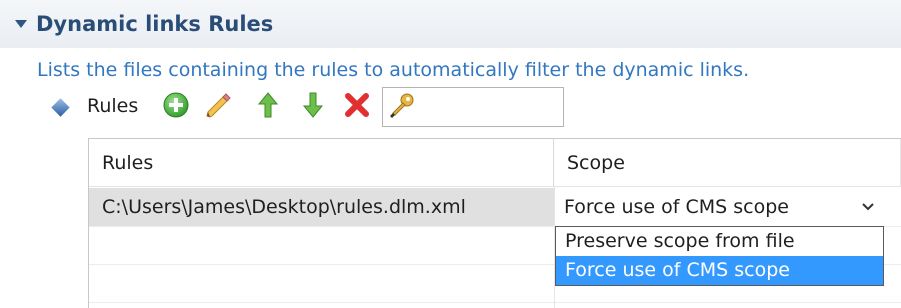 This screenshot has width=901, height=308. I want to click on collapse-toggle-icon, so click(21, 24).